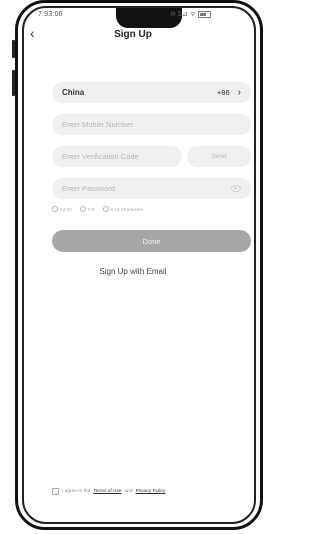  I want to click on mobile-number-input: Enter Mobile Number, so click(151, 124).